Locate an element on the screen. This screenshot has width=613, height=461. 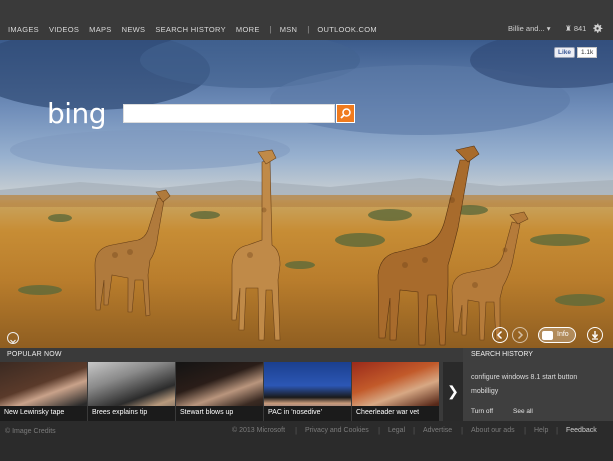
popular-tile-caption: Brees explains tip is located at coordinates (131, 413).